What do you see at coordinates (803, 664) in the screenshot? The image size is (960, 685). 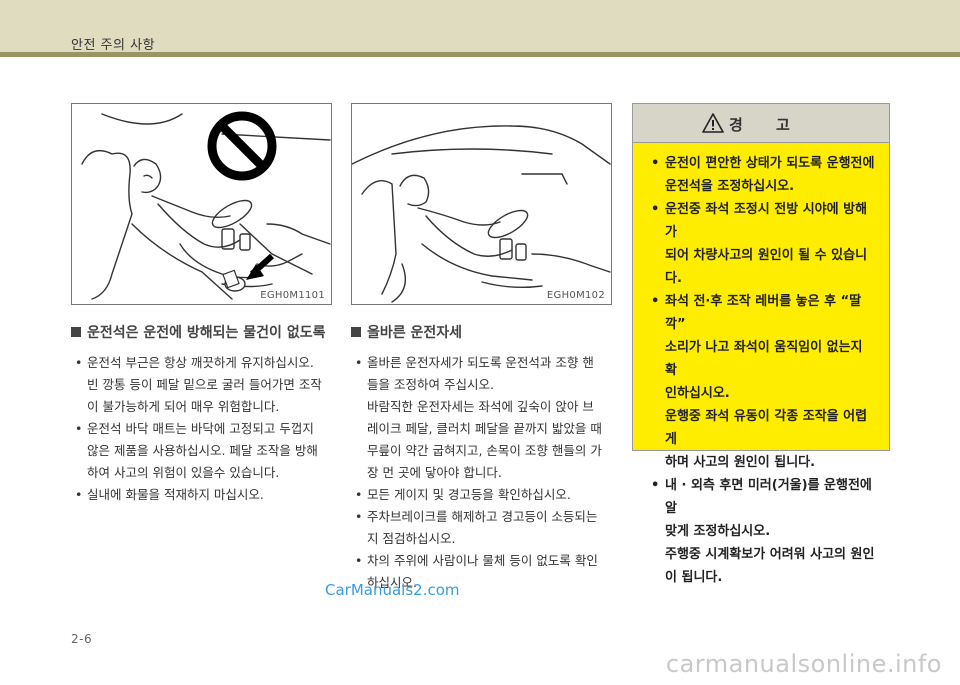 I see `footer-watermark: carmanualsonline.info` at bounding box center [803, 664].